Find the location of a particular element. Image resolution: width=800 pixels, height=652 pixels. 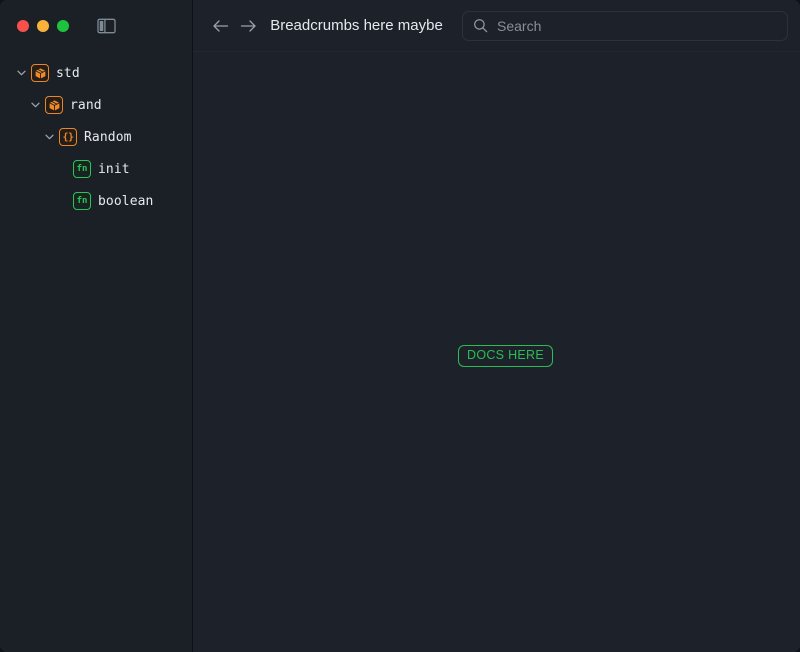

braces-icon: {} is located at coordinates (68, 137).